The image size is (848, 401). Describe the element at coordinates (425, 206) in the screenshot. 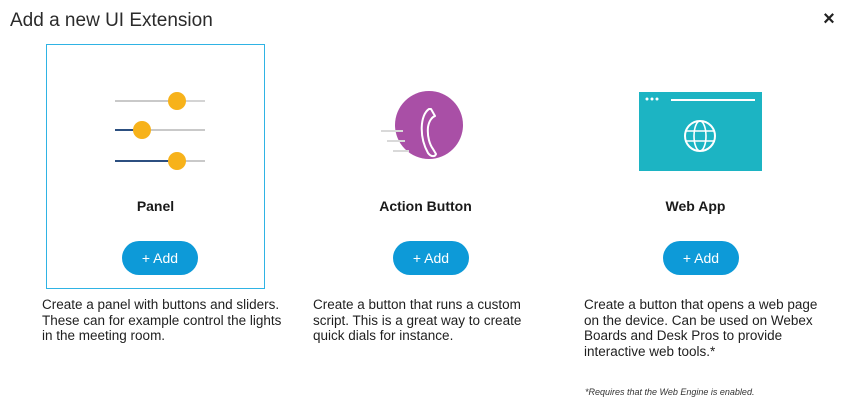

I see `card-title-action-button: Action Button` at that location.